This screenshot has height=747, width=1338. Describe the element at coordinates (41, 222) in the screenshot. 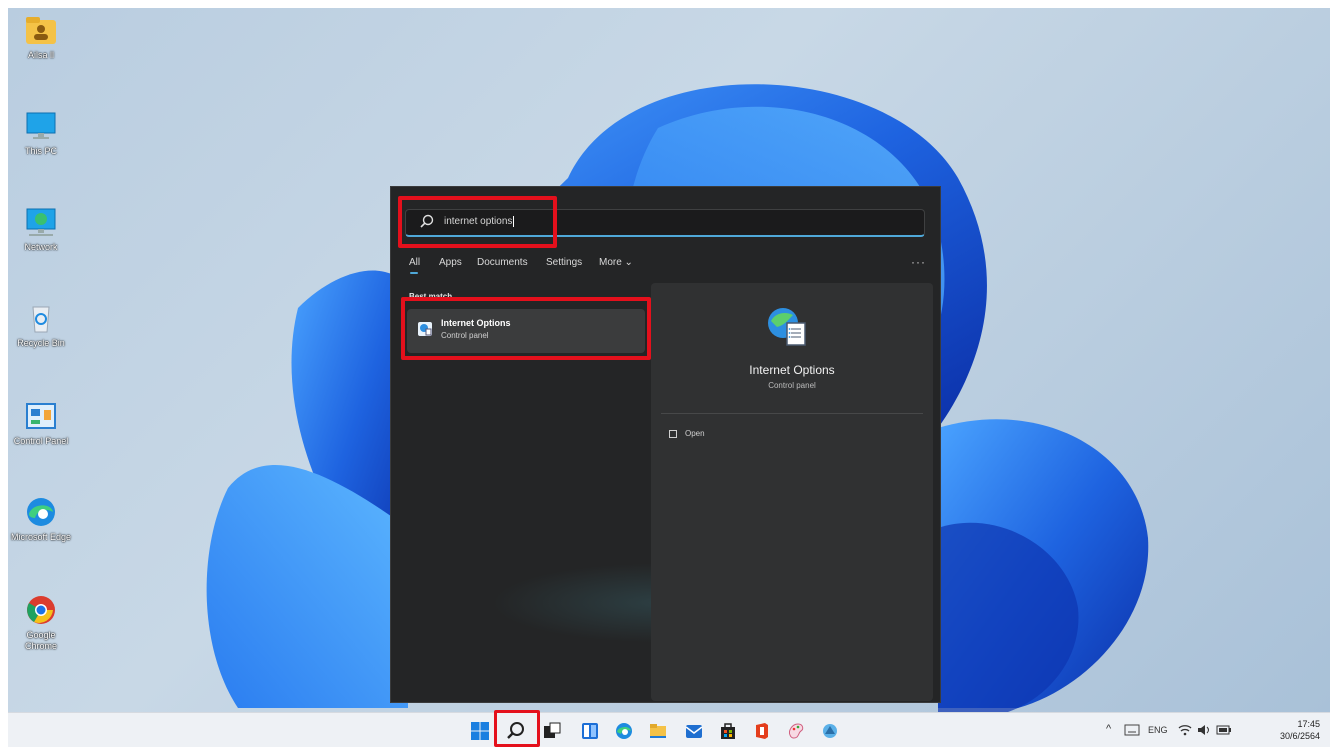

I see `network-icon` at that location.